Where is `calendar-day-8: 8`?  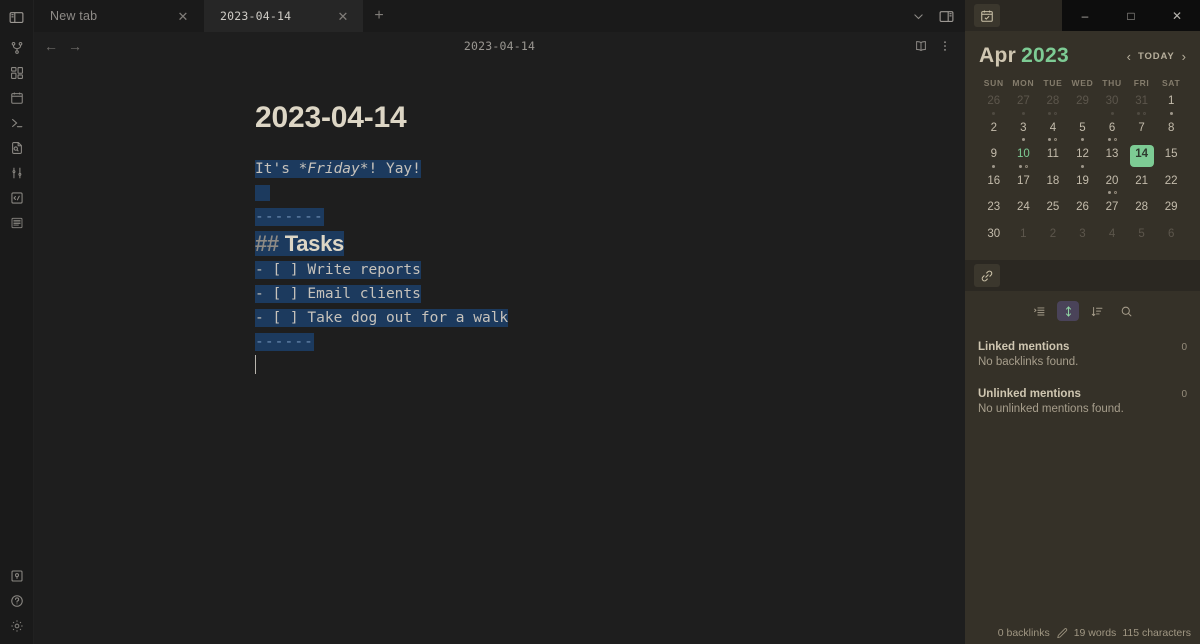
calendar-day-8: 8 is located at coordinates (1171, 133).